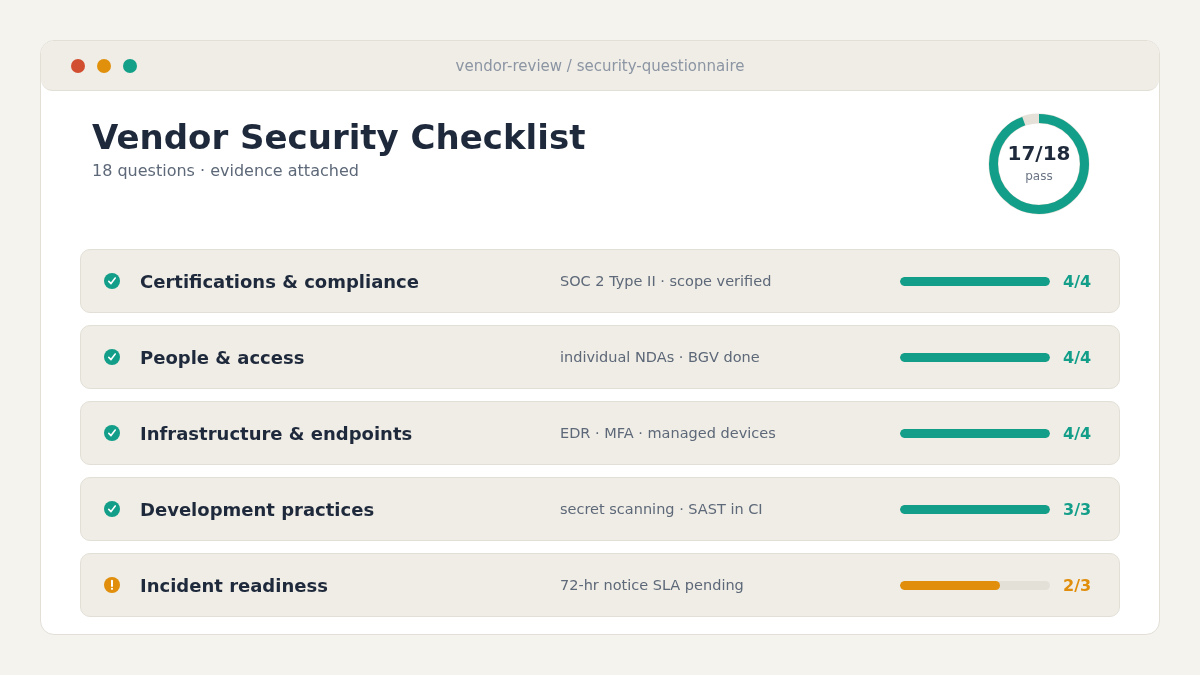  What do you see at coordinates (277, 433) in the screenshot?
I see `section-title: Infrastructure & endpoints` at bounding box center [277, 433].